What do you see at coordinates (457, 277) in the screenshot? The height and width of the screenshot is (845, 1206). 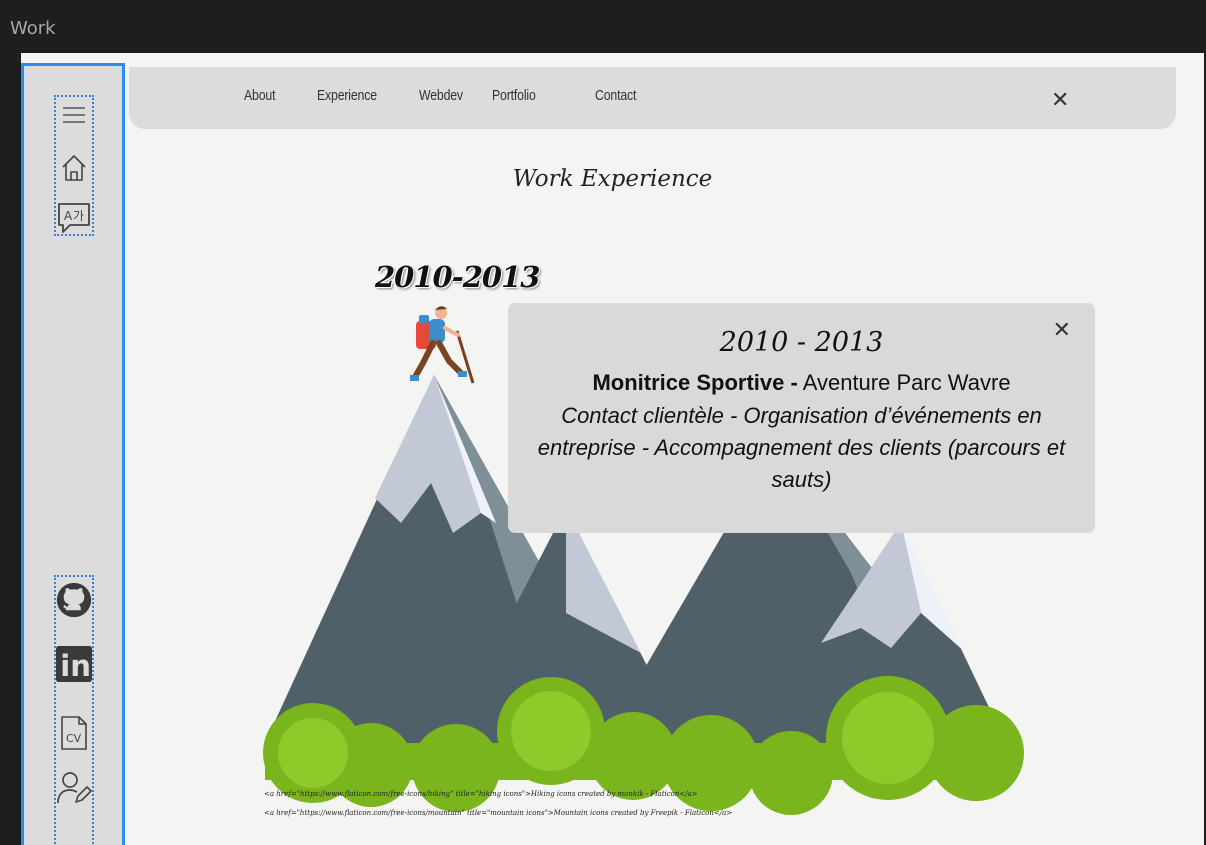 I see `timeline-year-tag: 2010-2013` at bounding box center [457, 277].